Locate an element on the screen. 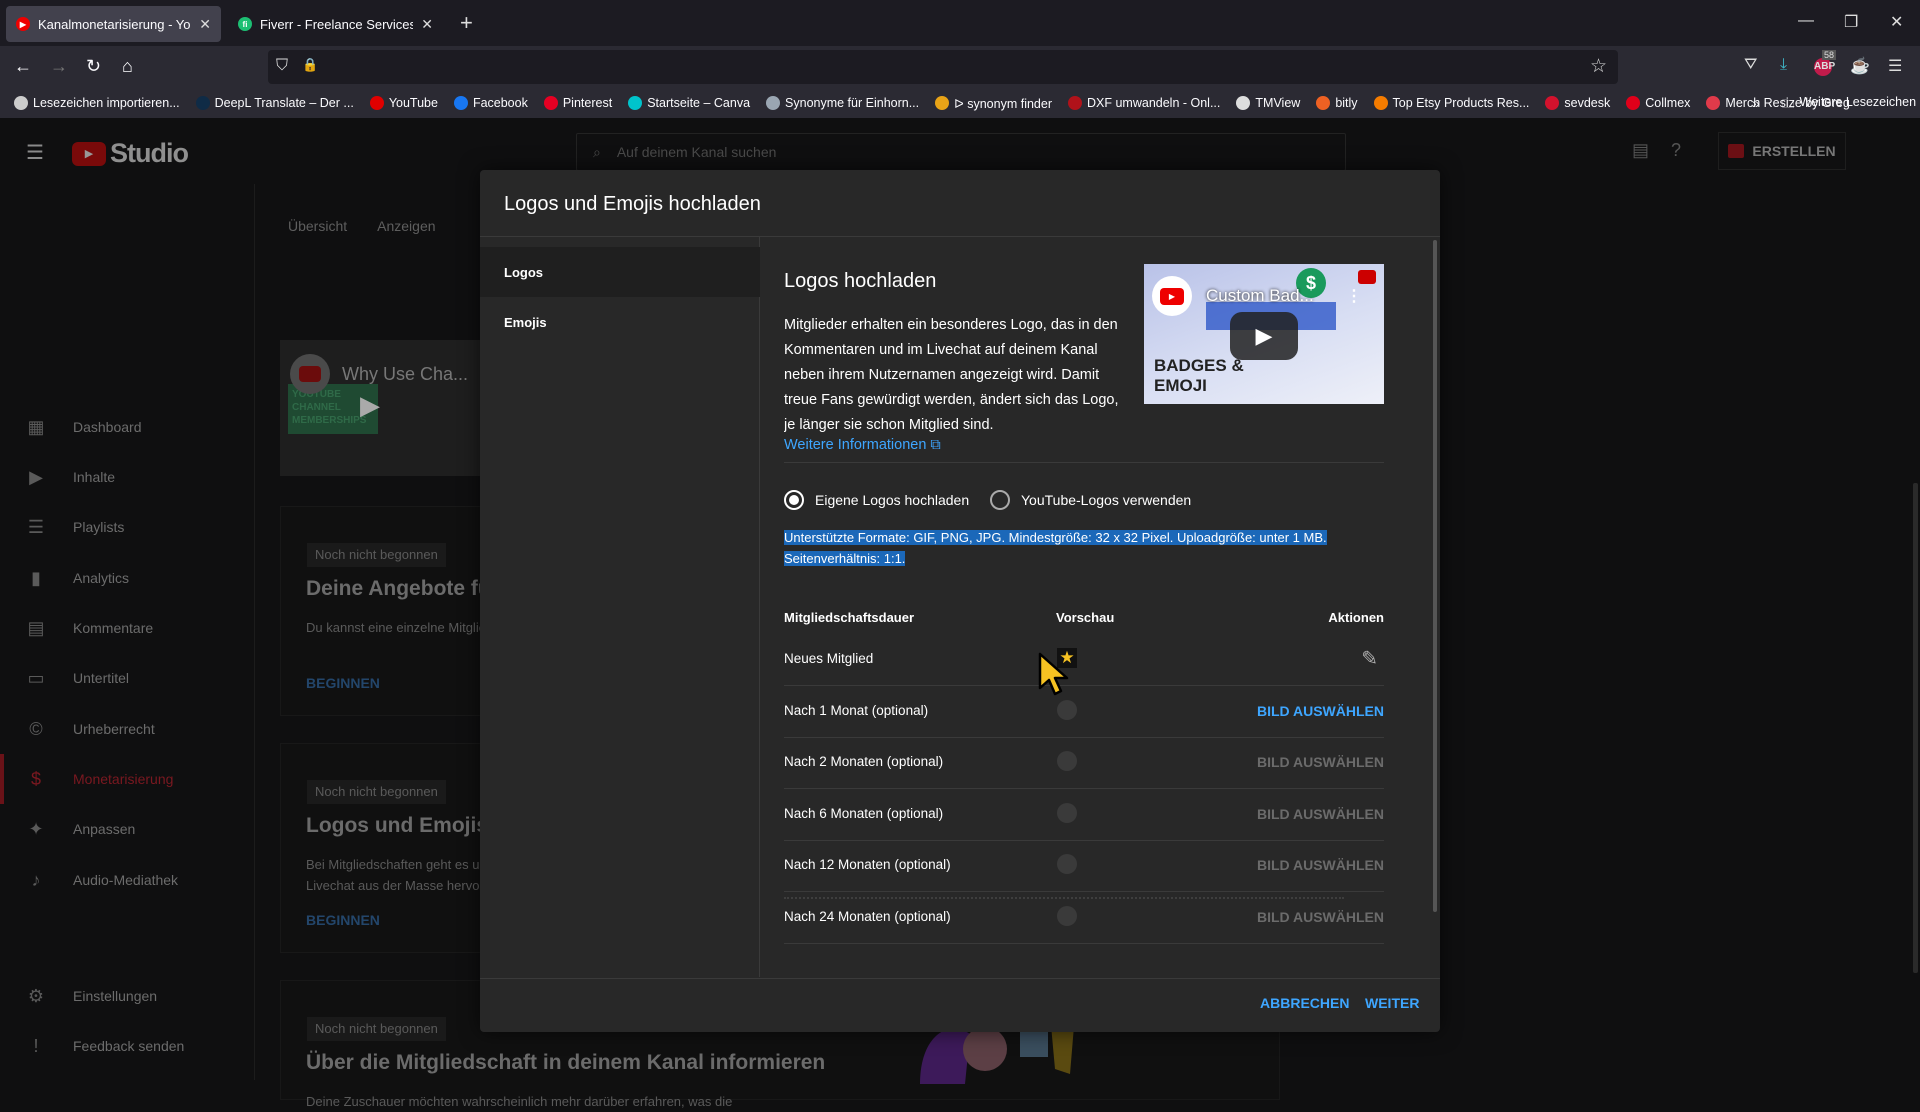  page-scrollbar is located at coordinates (1915, 728).